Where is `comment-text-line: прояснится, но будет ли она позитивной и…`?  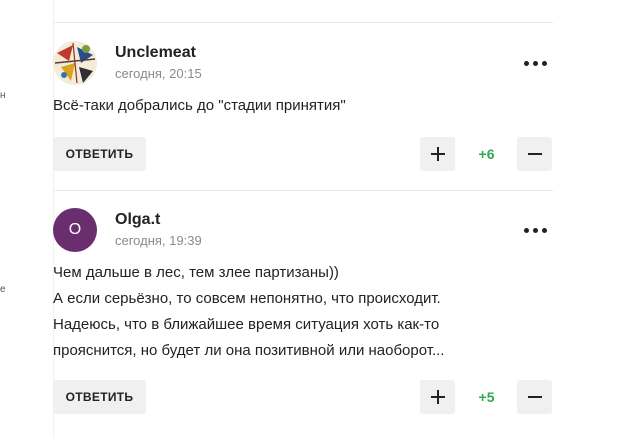 comment-text-line: прояснится, но будет ли она позитивной и… is located at coordinates (249, 350).